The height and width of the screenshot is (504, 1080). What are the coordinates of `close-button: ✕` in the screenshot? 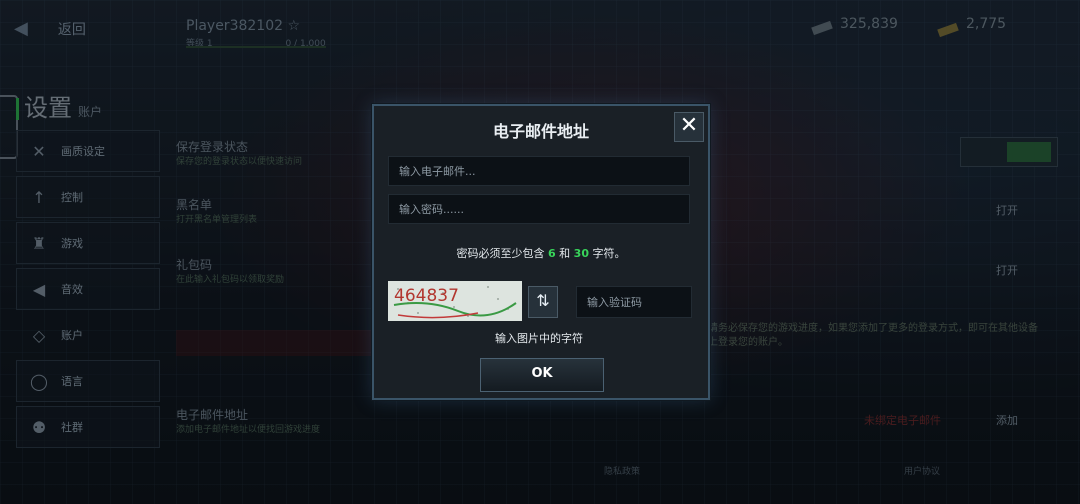 It's located at (689, 127).